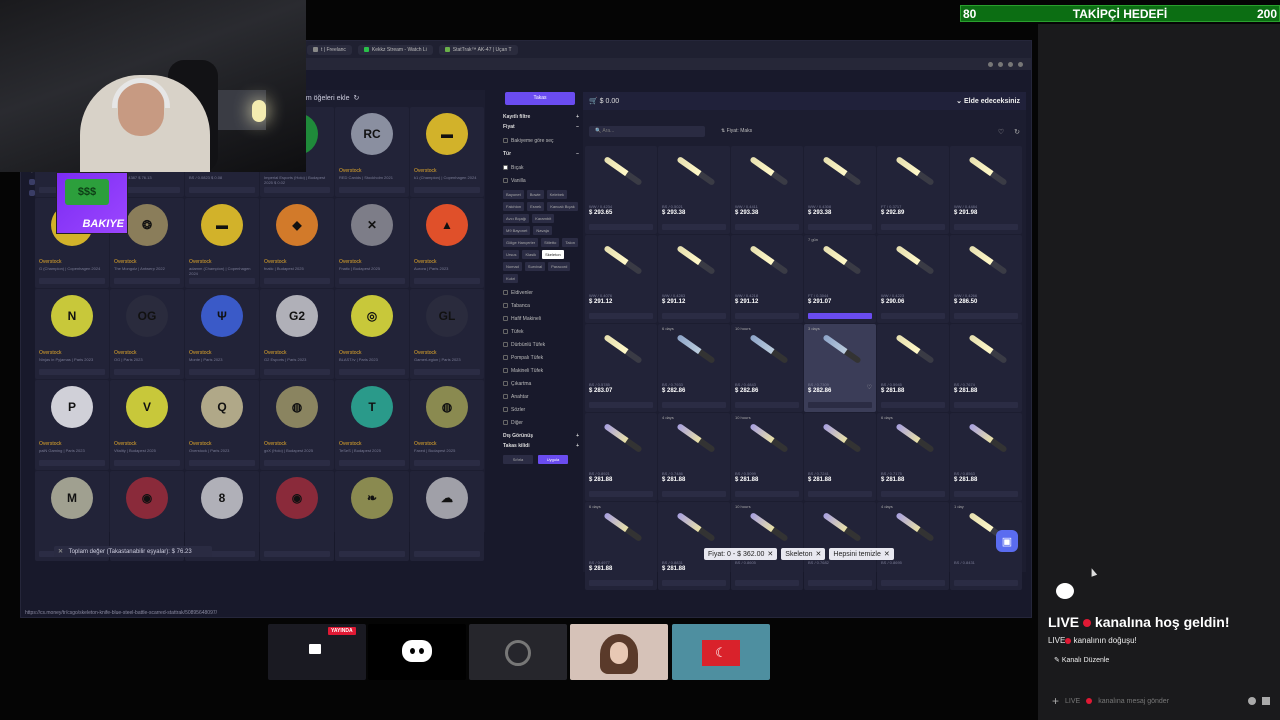  I want to click on knife-listing: BS / 0.8831 $ 281.88, so click(694, 546).